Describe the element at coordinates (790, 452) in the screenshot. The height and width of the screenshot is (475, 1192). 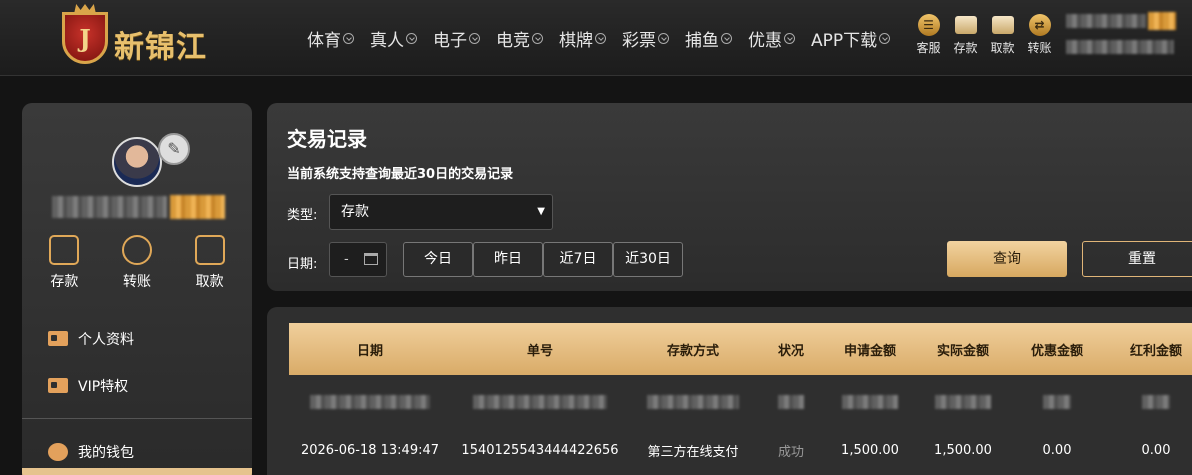
I see `cell-status: 成功` at that location.